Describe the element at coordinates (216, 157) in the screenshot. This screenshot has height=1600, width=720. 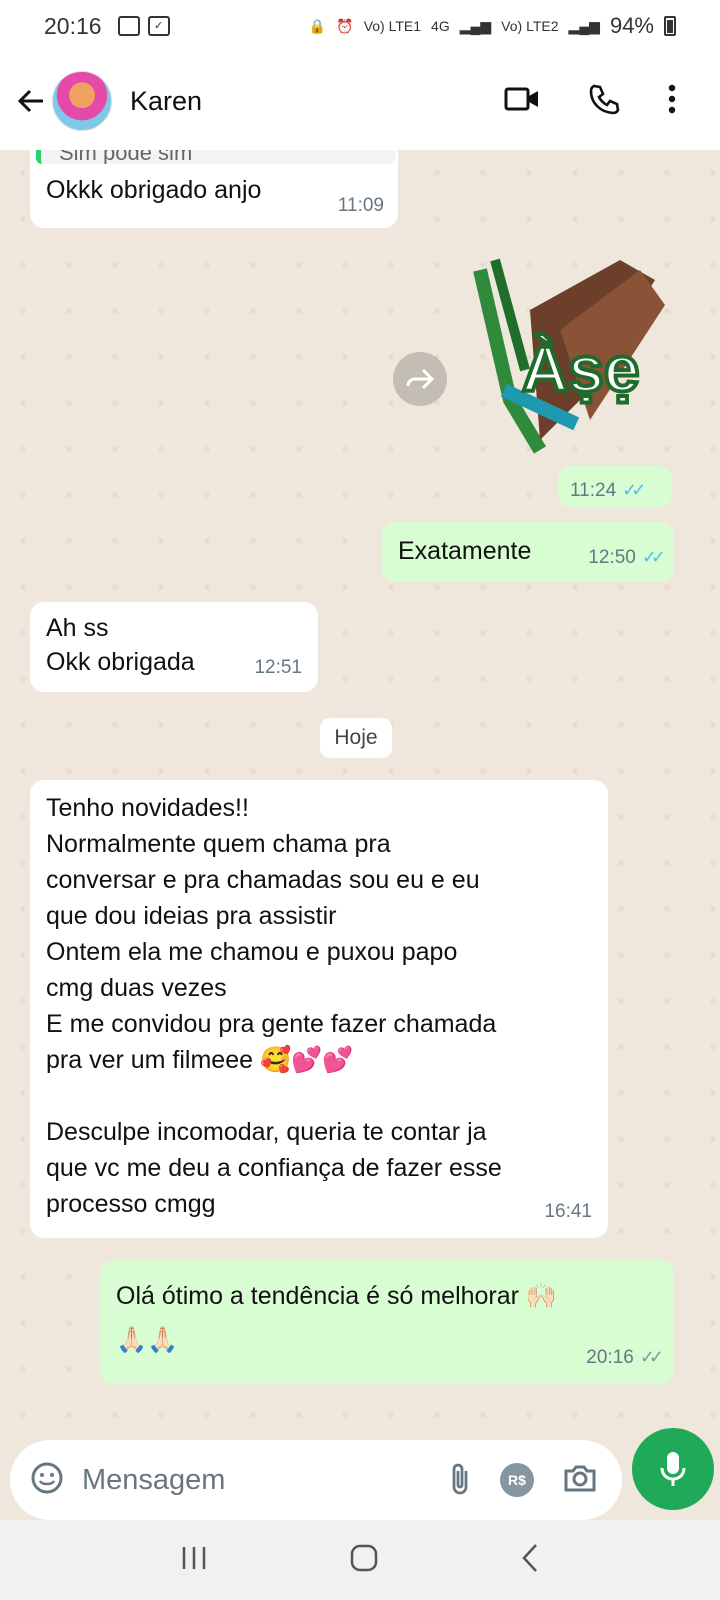
I see `quoted-message: Sim pode sim` at that location.